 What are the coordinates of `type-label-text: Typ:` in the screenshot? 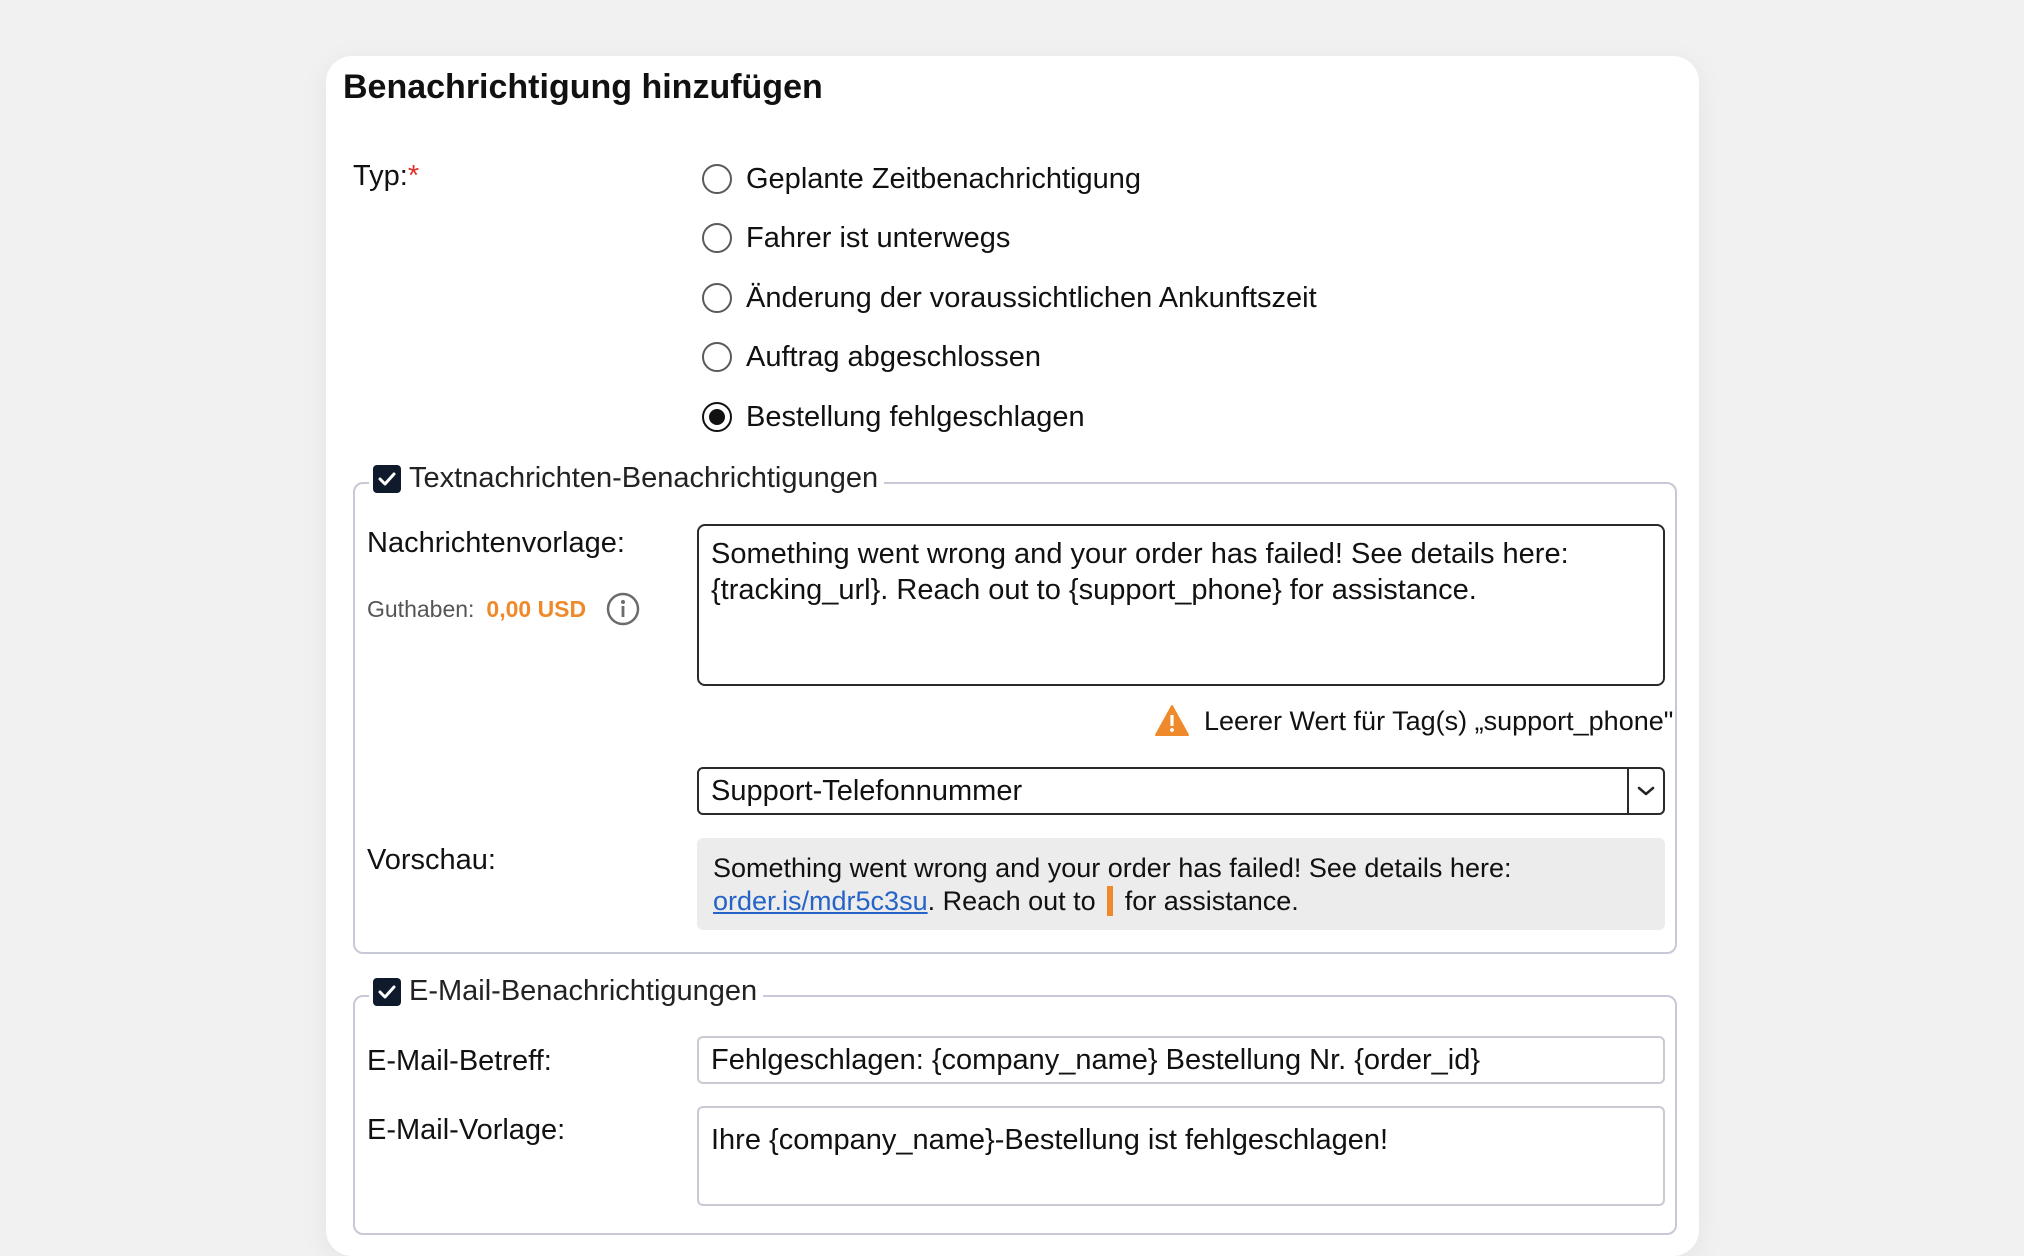 It's located at (380, 176).